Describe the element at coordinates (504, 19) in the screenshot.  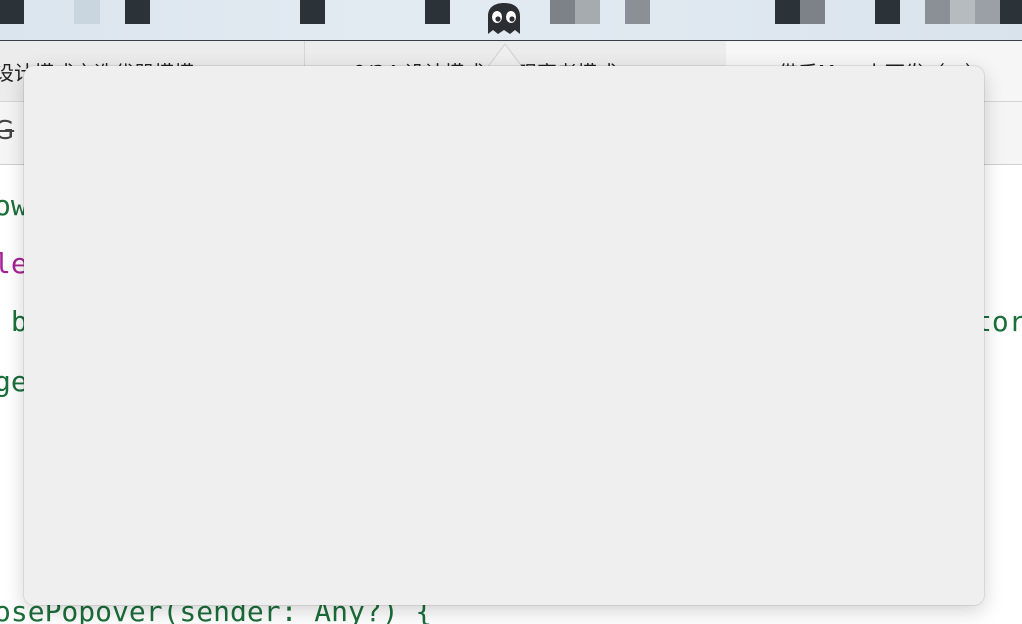
I see `ghost-icon` at that location.